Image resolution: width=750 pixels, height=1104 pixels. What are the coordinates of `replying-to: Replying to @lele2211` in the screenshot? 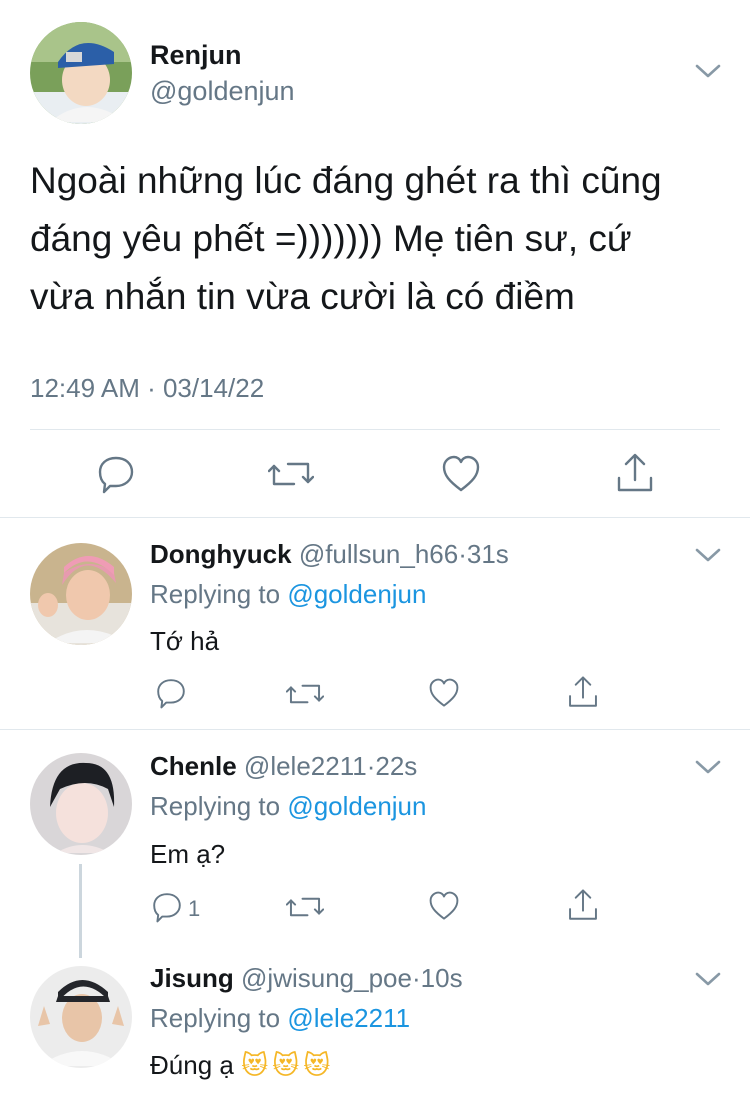 It's located at (280, 1018).